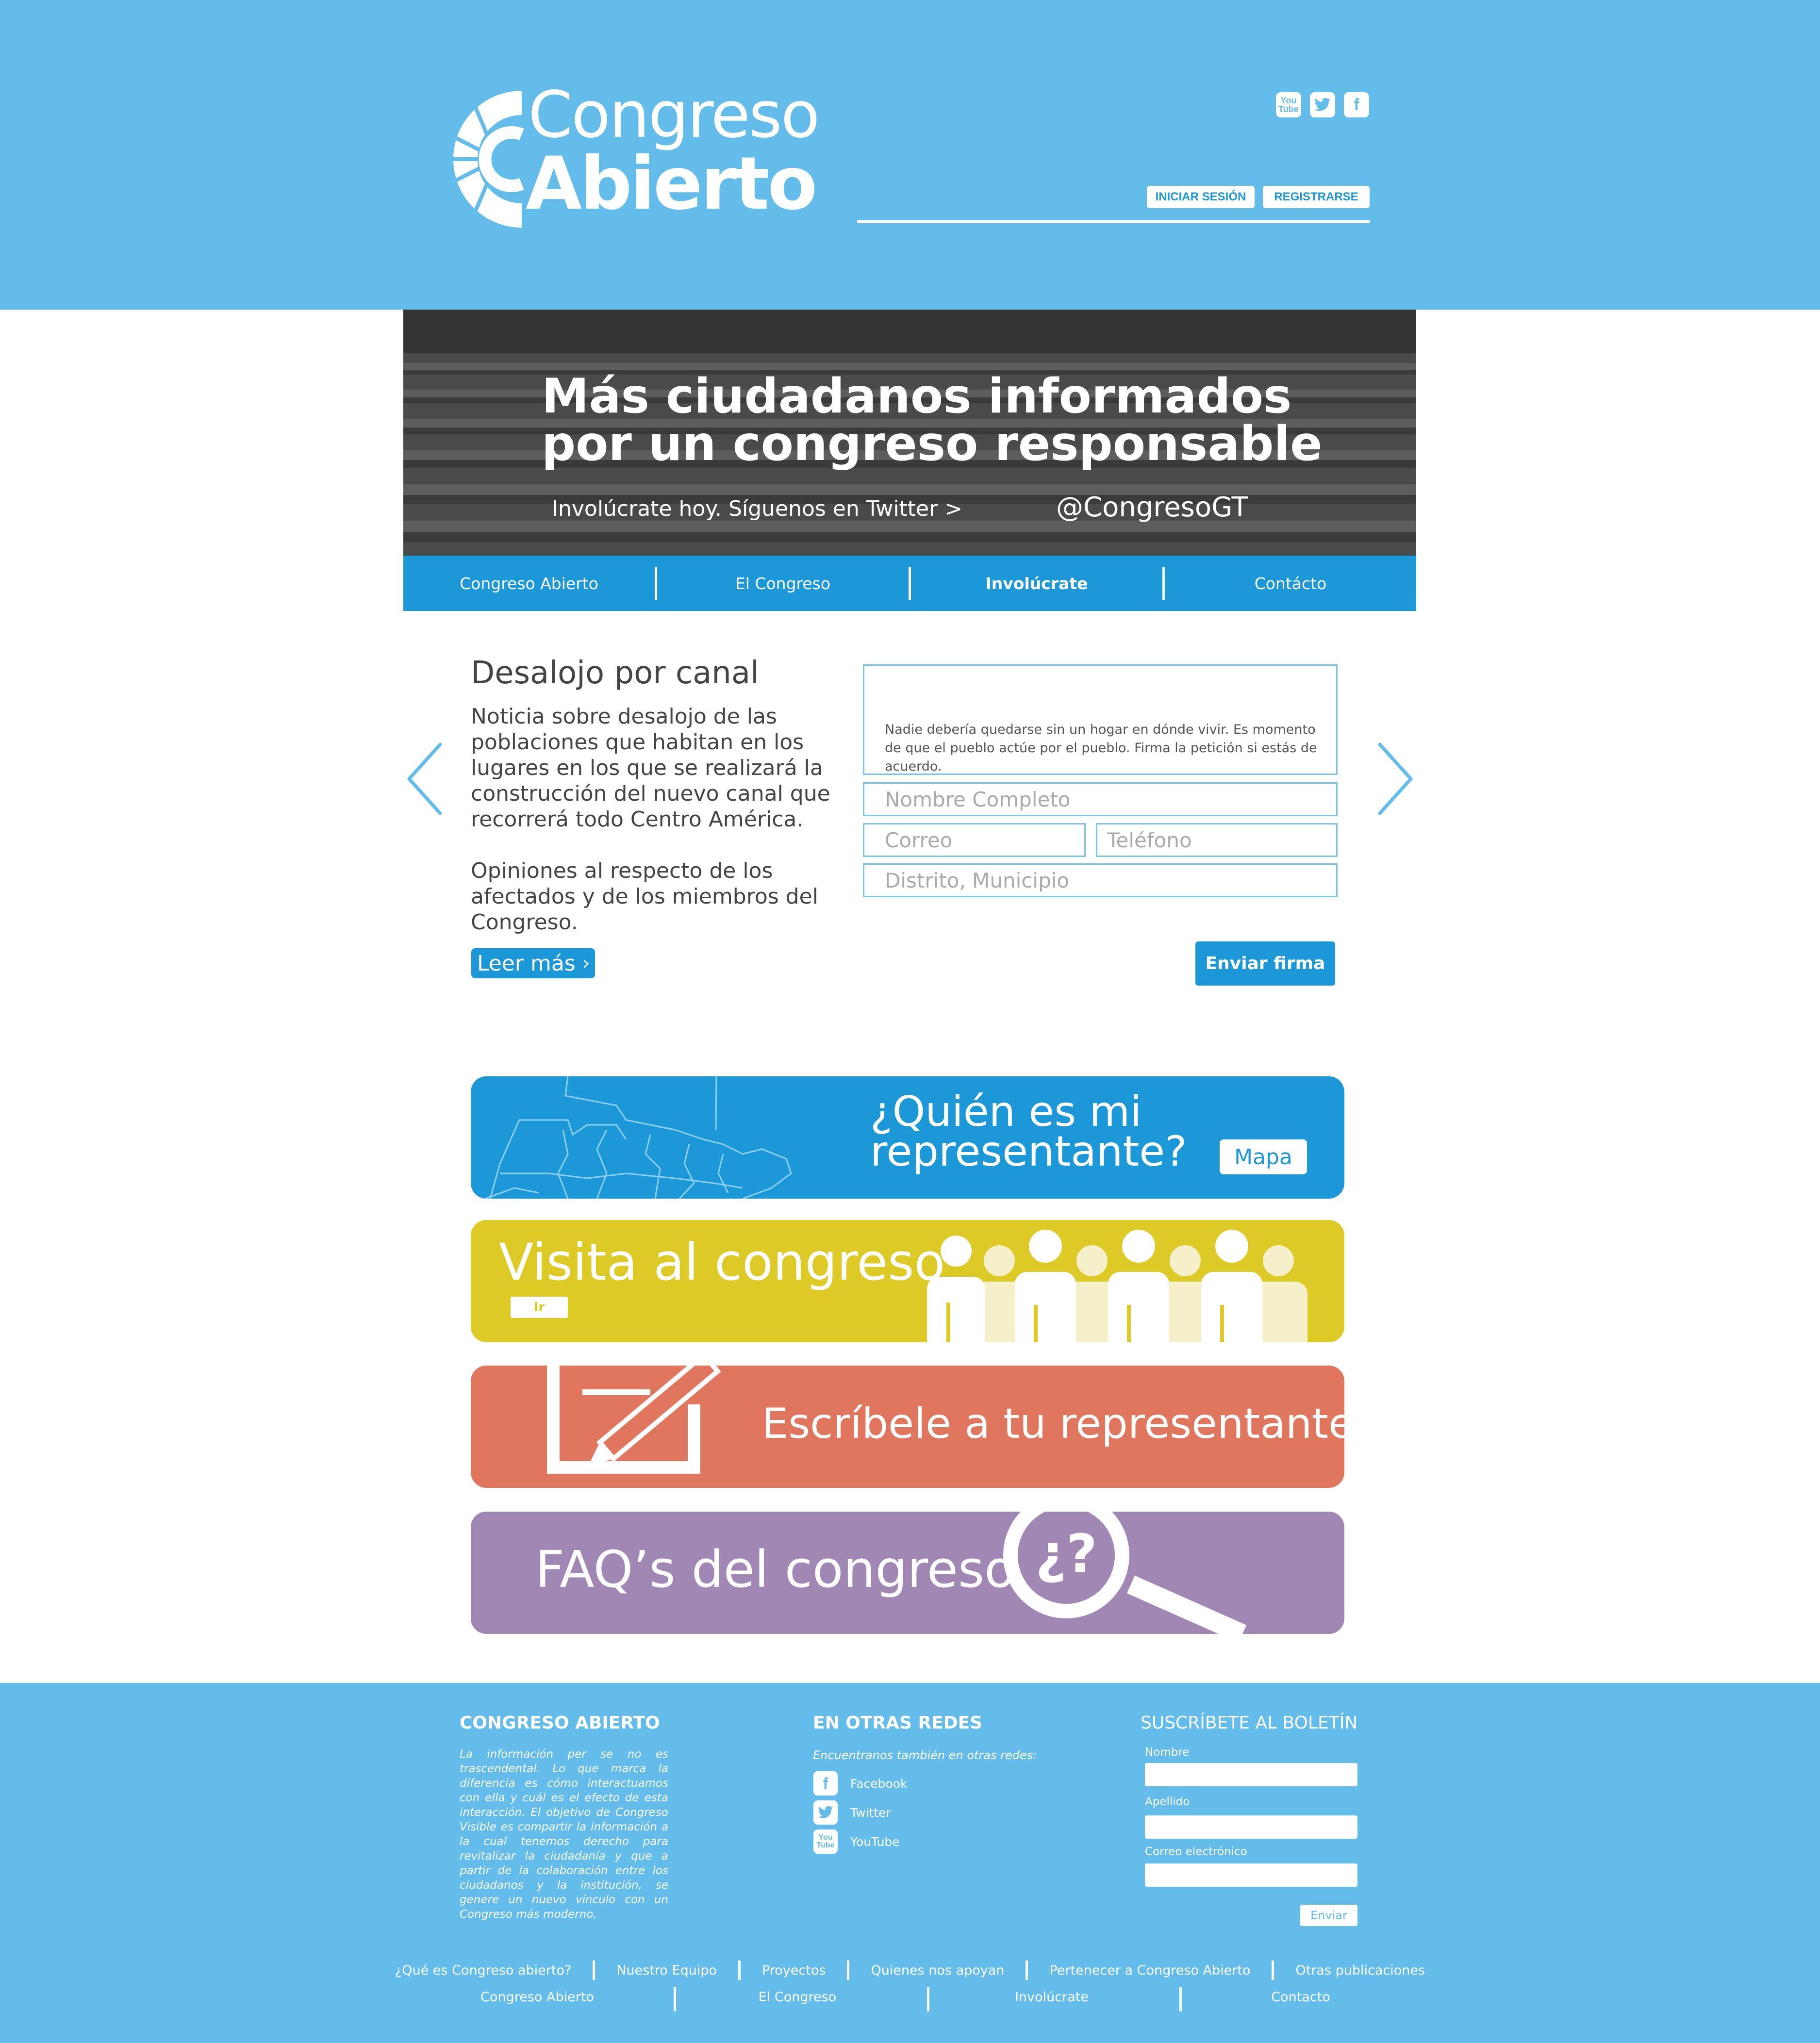 The image size is (1820, 2043). I want to click on email-input: Correo, so click(974, 840).